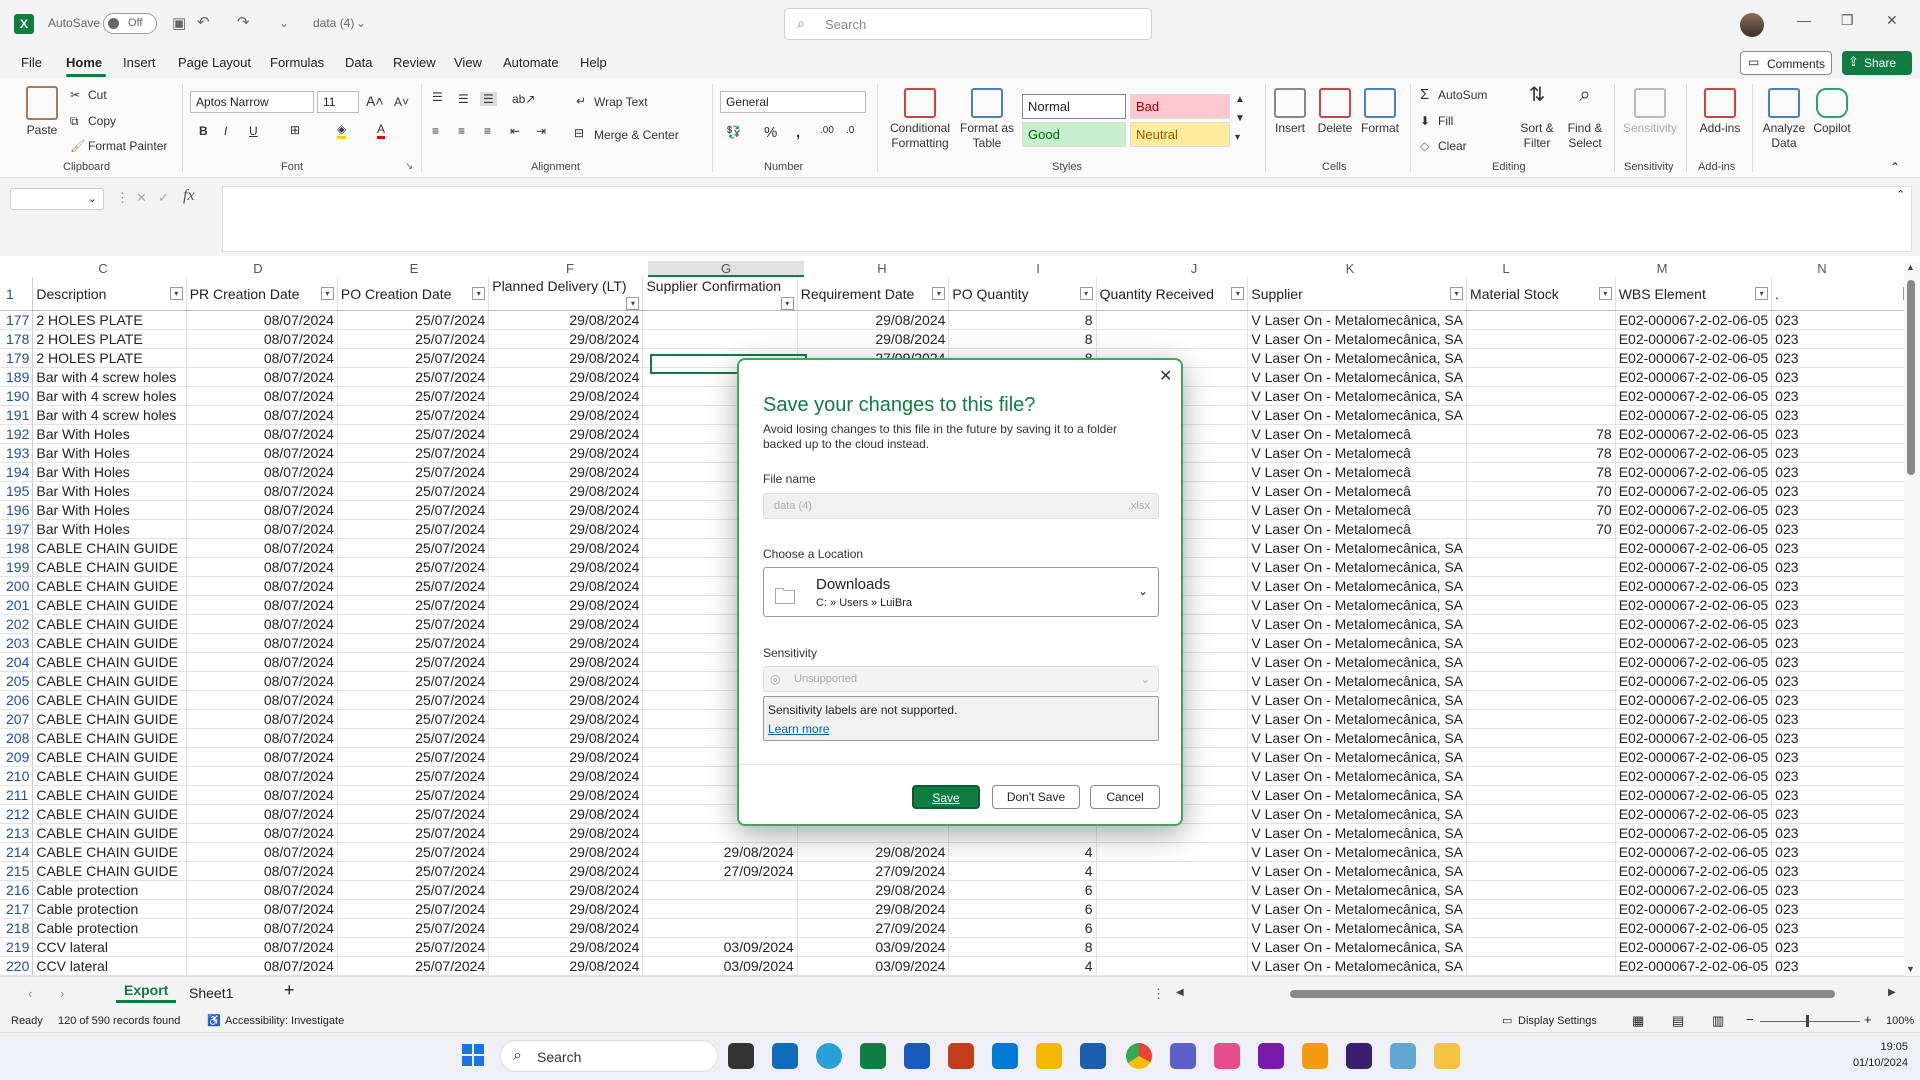  Describe the element at coordinates (17, 624) in the screenshot. I see `row-number: 202` at that location.